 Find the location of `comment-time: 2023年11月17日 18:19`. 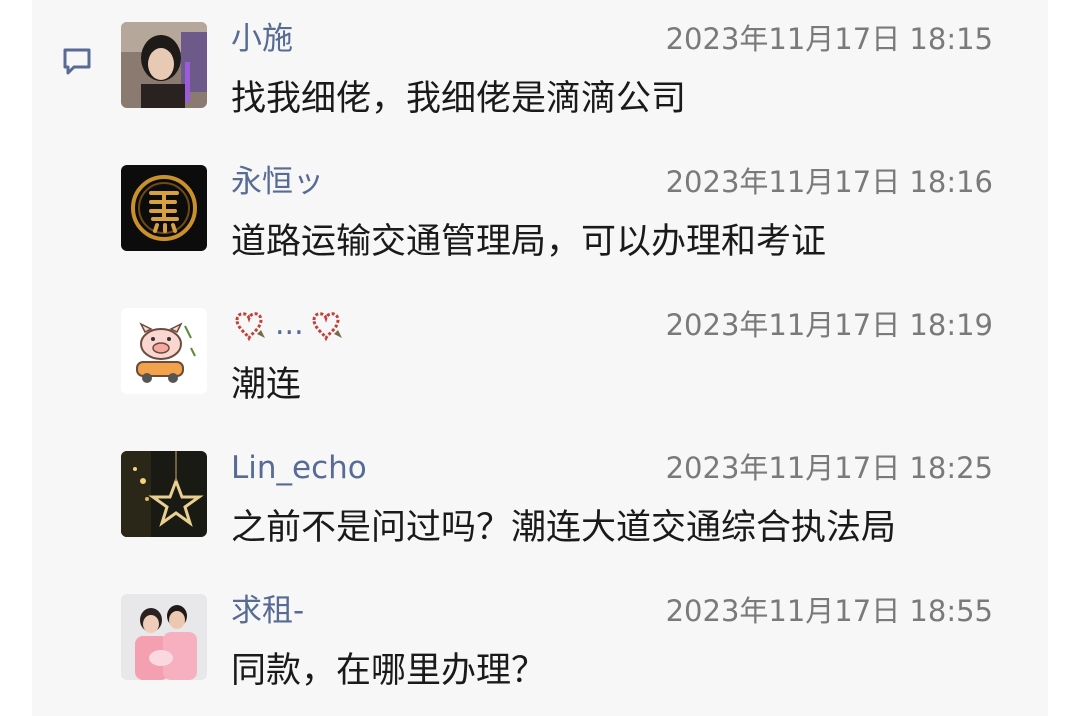

comment-time: 2023年11月17日 18:19 is located at coordinates (829, 325).